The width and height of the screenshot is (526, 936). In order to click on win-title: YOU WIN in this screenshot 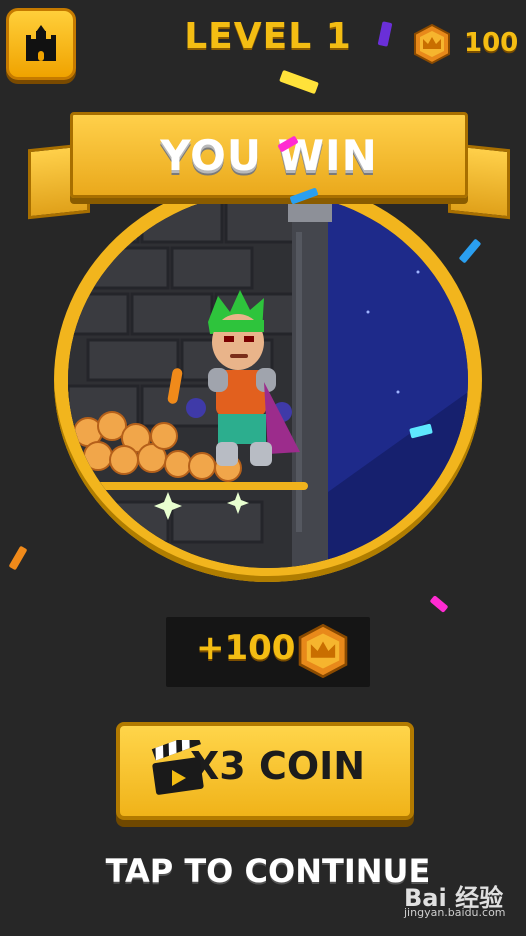, I will do `click(269, 155)`.